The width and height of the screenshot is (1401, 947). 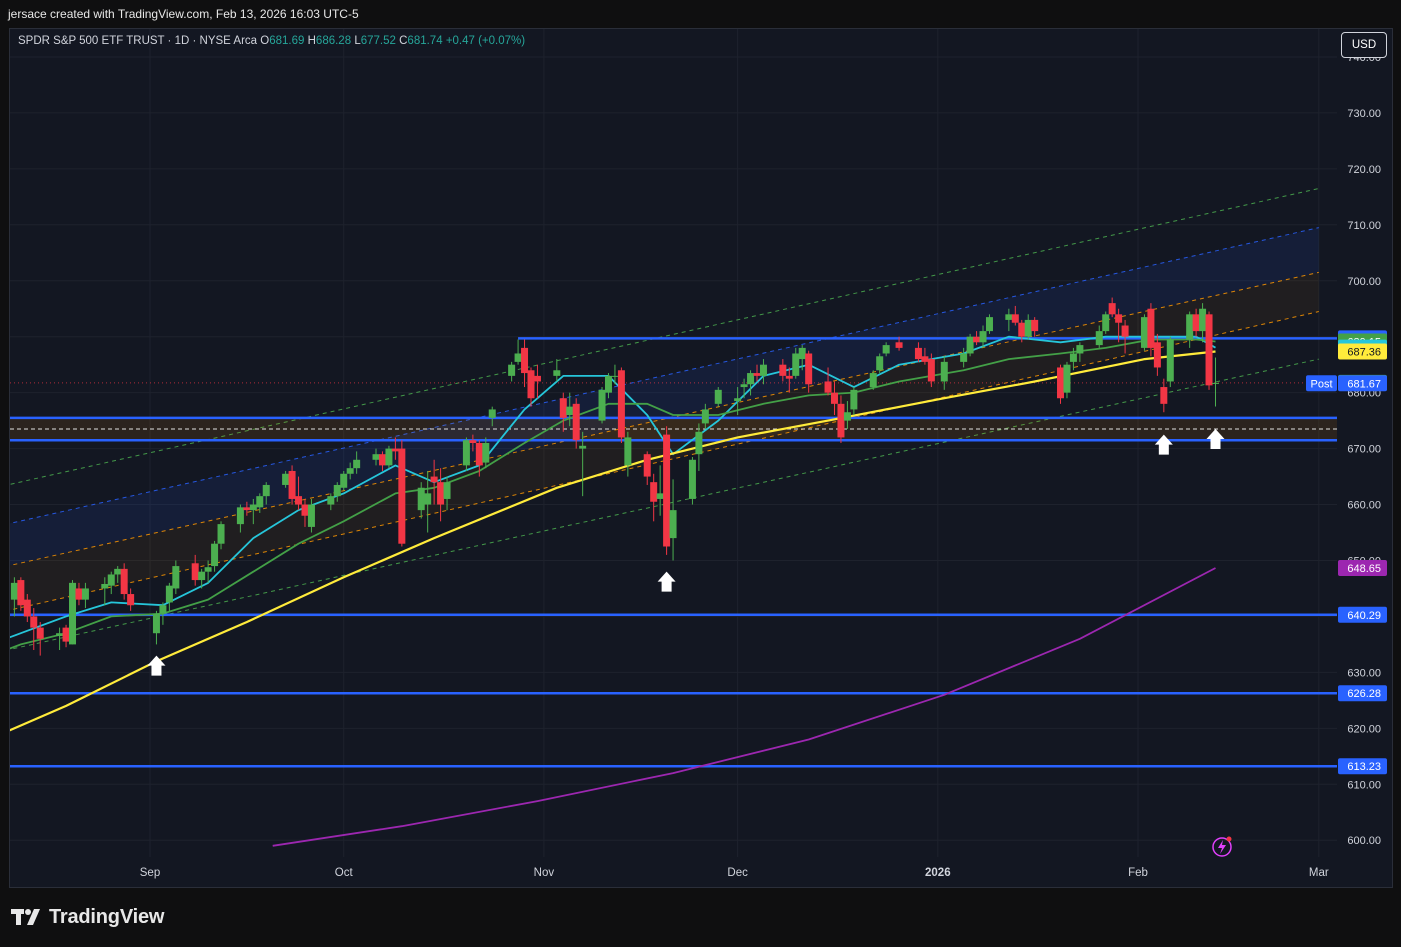 What do you see at coordinates (1364, 226) in the screenshot?
I see `price-tick-label: 710.00` at bounding box center [1364, 226].